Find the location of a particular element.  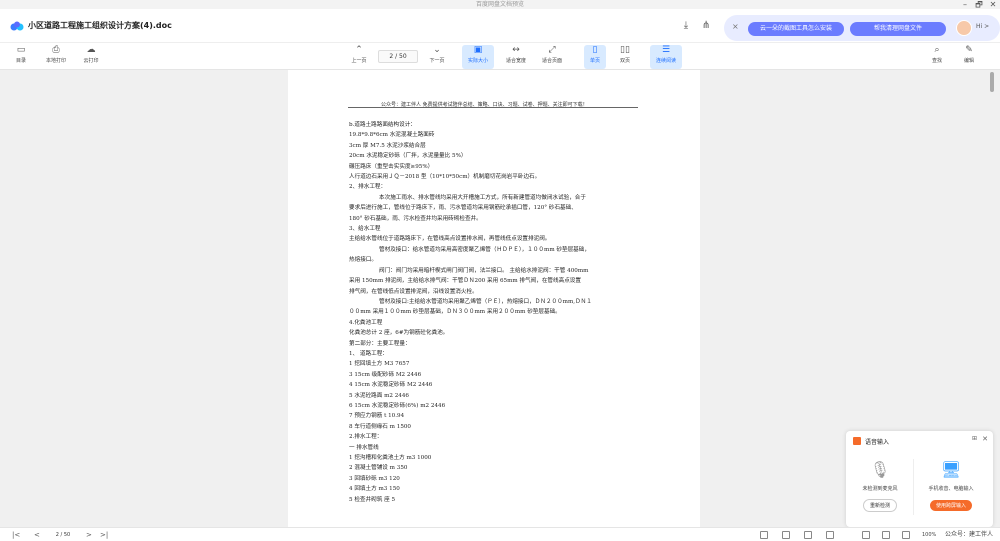

continuous-read-label: 连续阅读 is located at coordinates (665, 61).